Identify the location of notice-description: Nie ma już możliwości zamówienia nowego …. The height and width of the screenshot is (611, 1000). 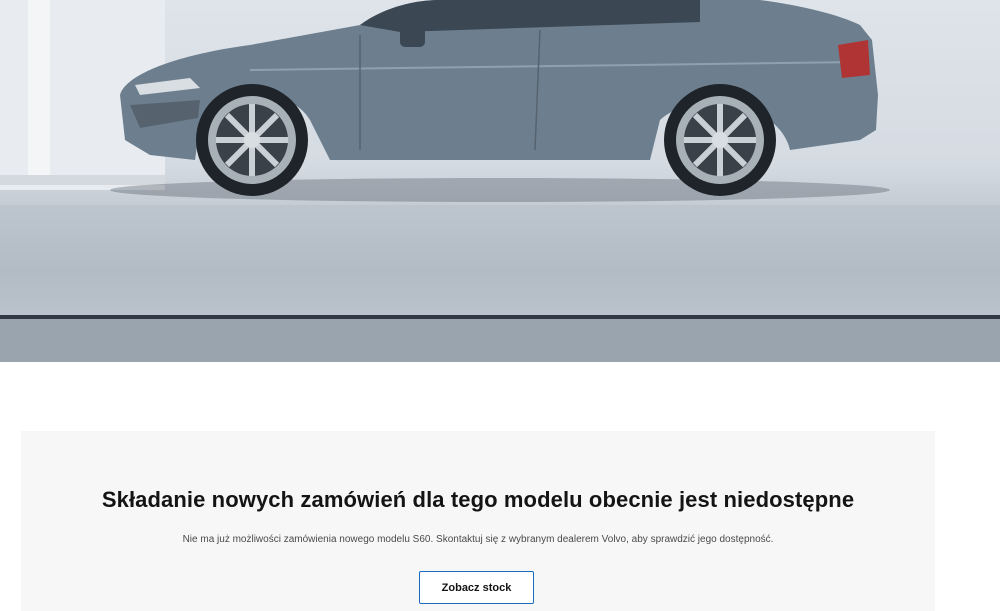
(478, 539).